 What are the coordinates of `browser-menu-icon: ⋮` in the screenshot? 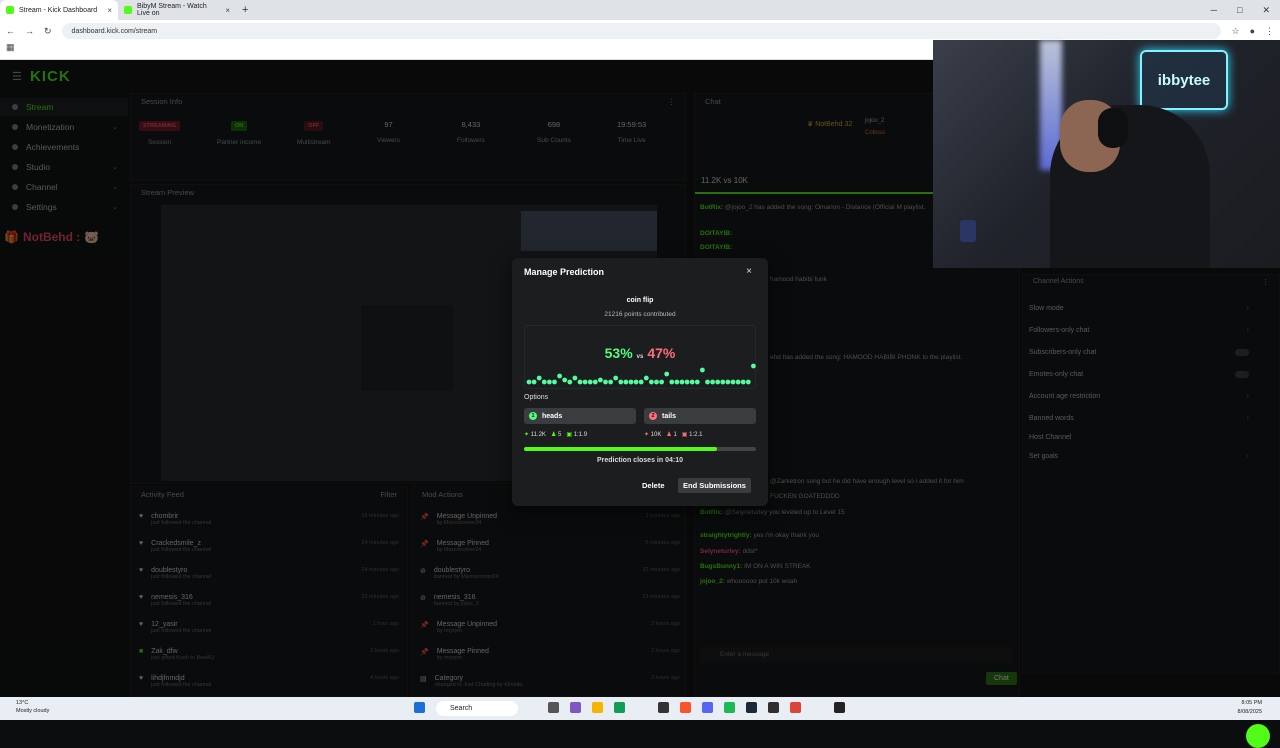 It's located at (1269, 31).